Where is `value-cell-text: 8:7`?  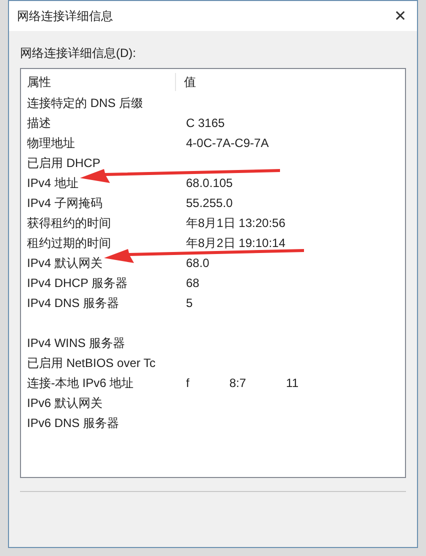
value-cell-text: 8:7 is located at coordinates (237, 383).